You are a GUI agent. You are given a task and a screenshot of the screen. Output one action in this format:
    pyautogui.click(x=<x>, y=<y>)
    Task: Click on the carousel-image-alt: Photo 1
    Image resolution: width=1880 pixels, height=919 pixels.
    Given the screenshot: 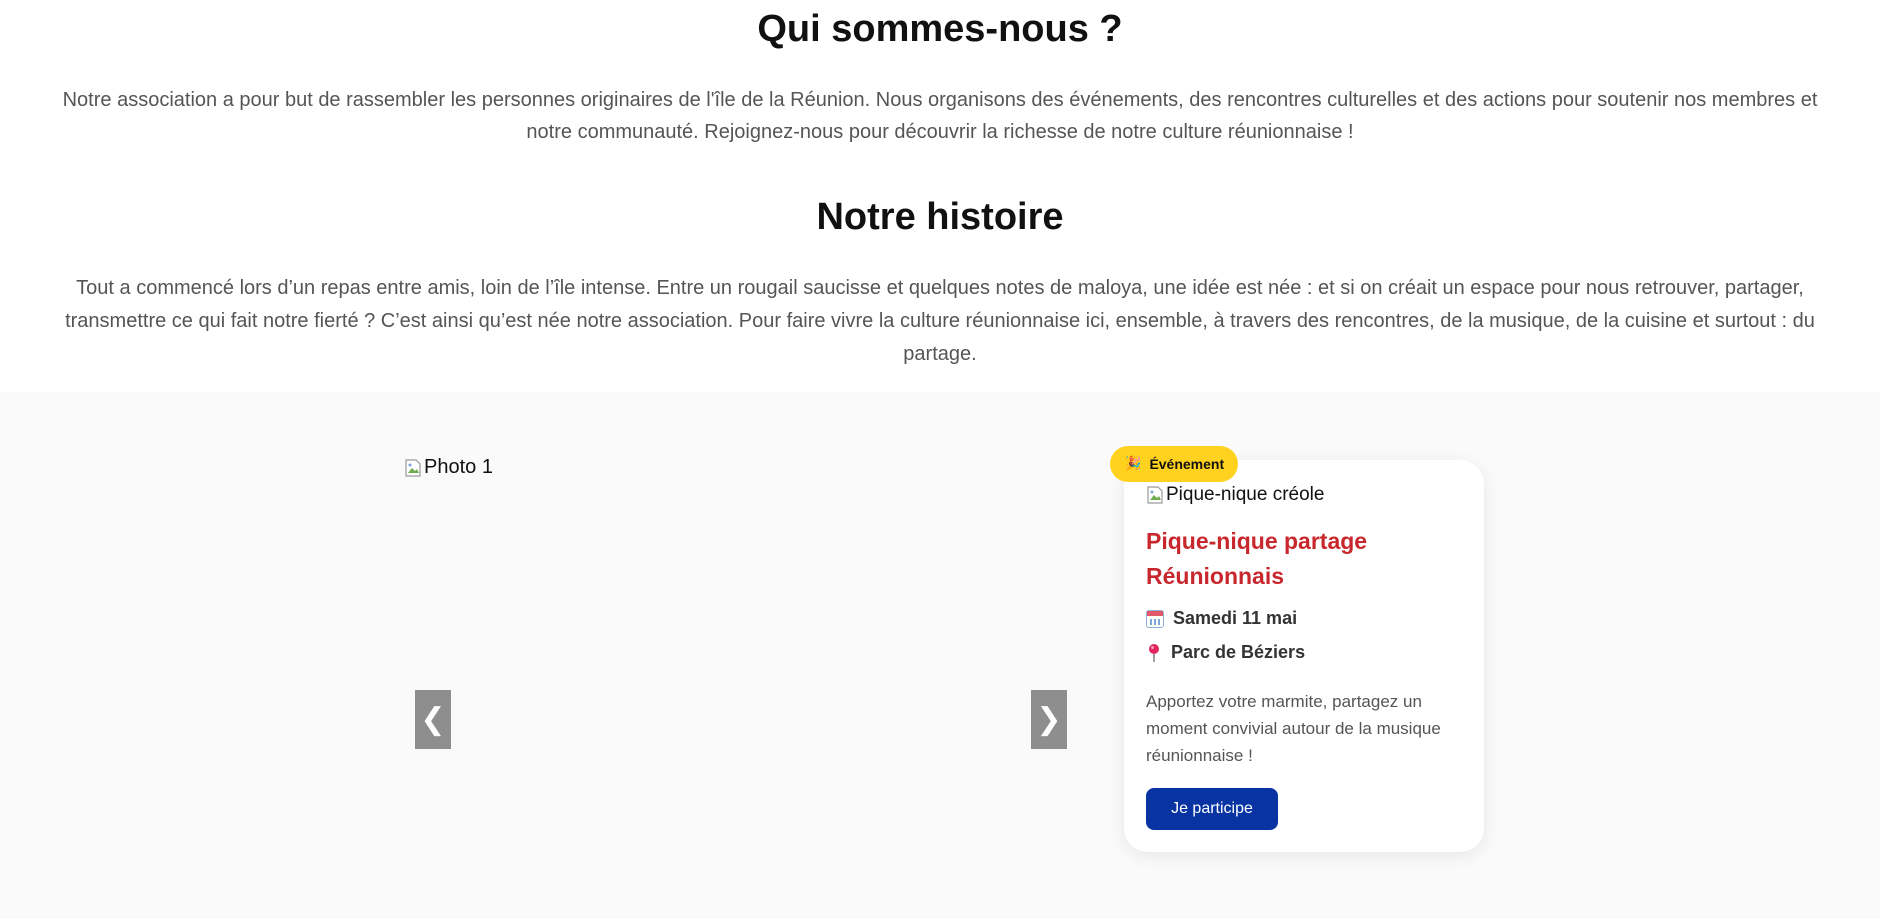 What is the action you would take?
    pyautogui.click(x=458, y=467)
    